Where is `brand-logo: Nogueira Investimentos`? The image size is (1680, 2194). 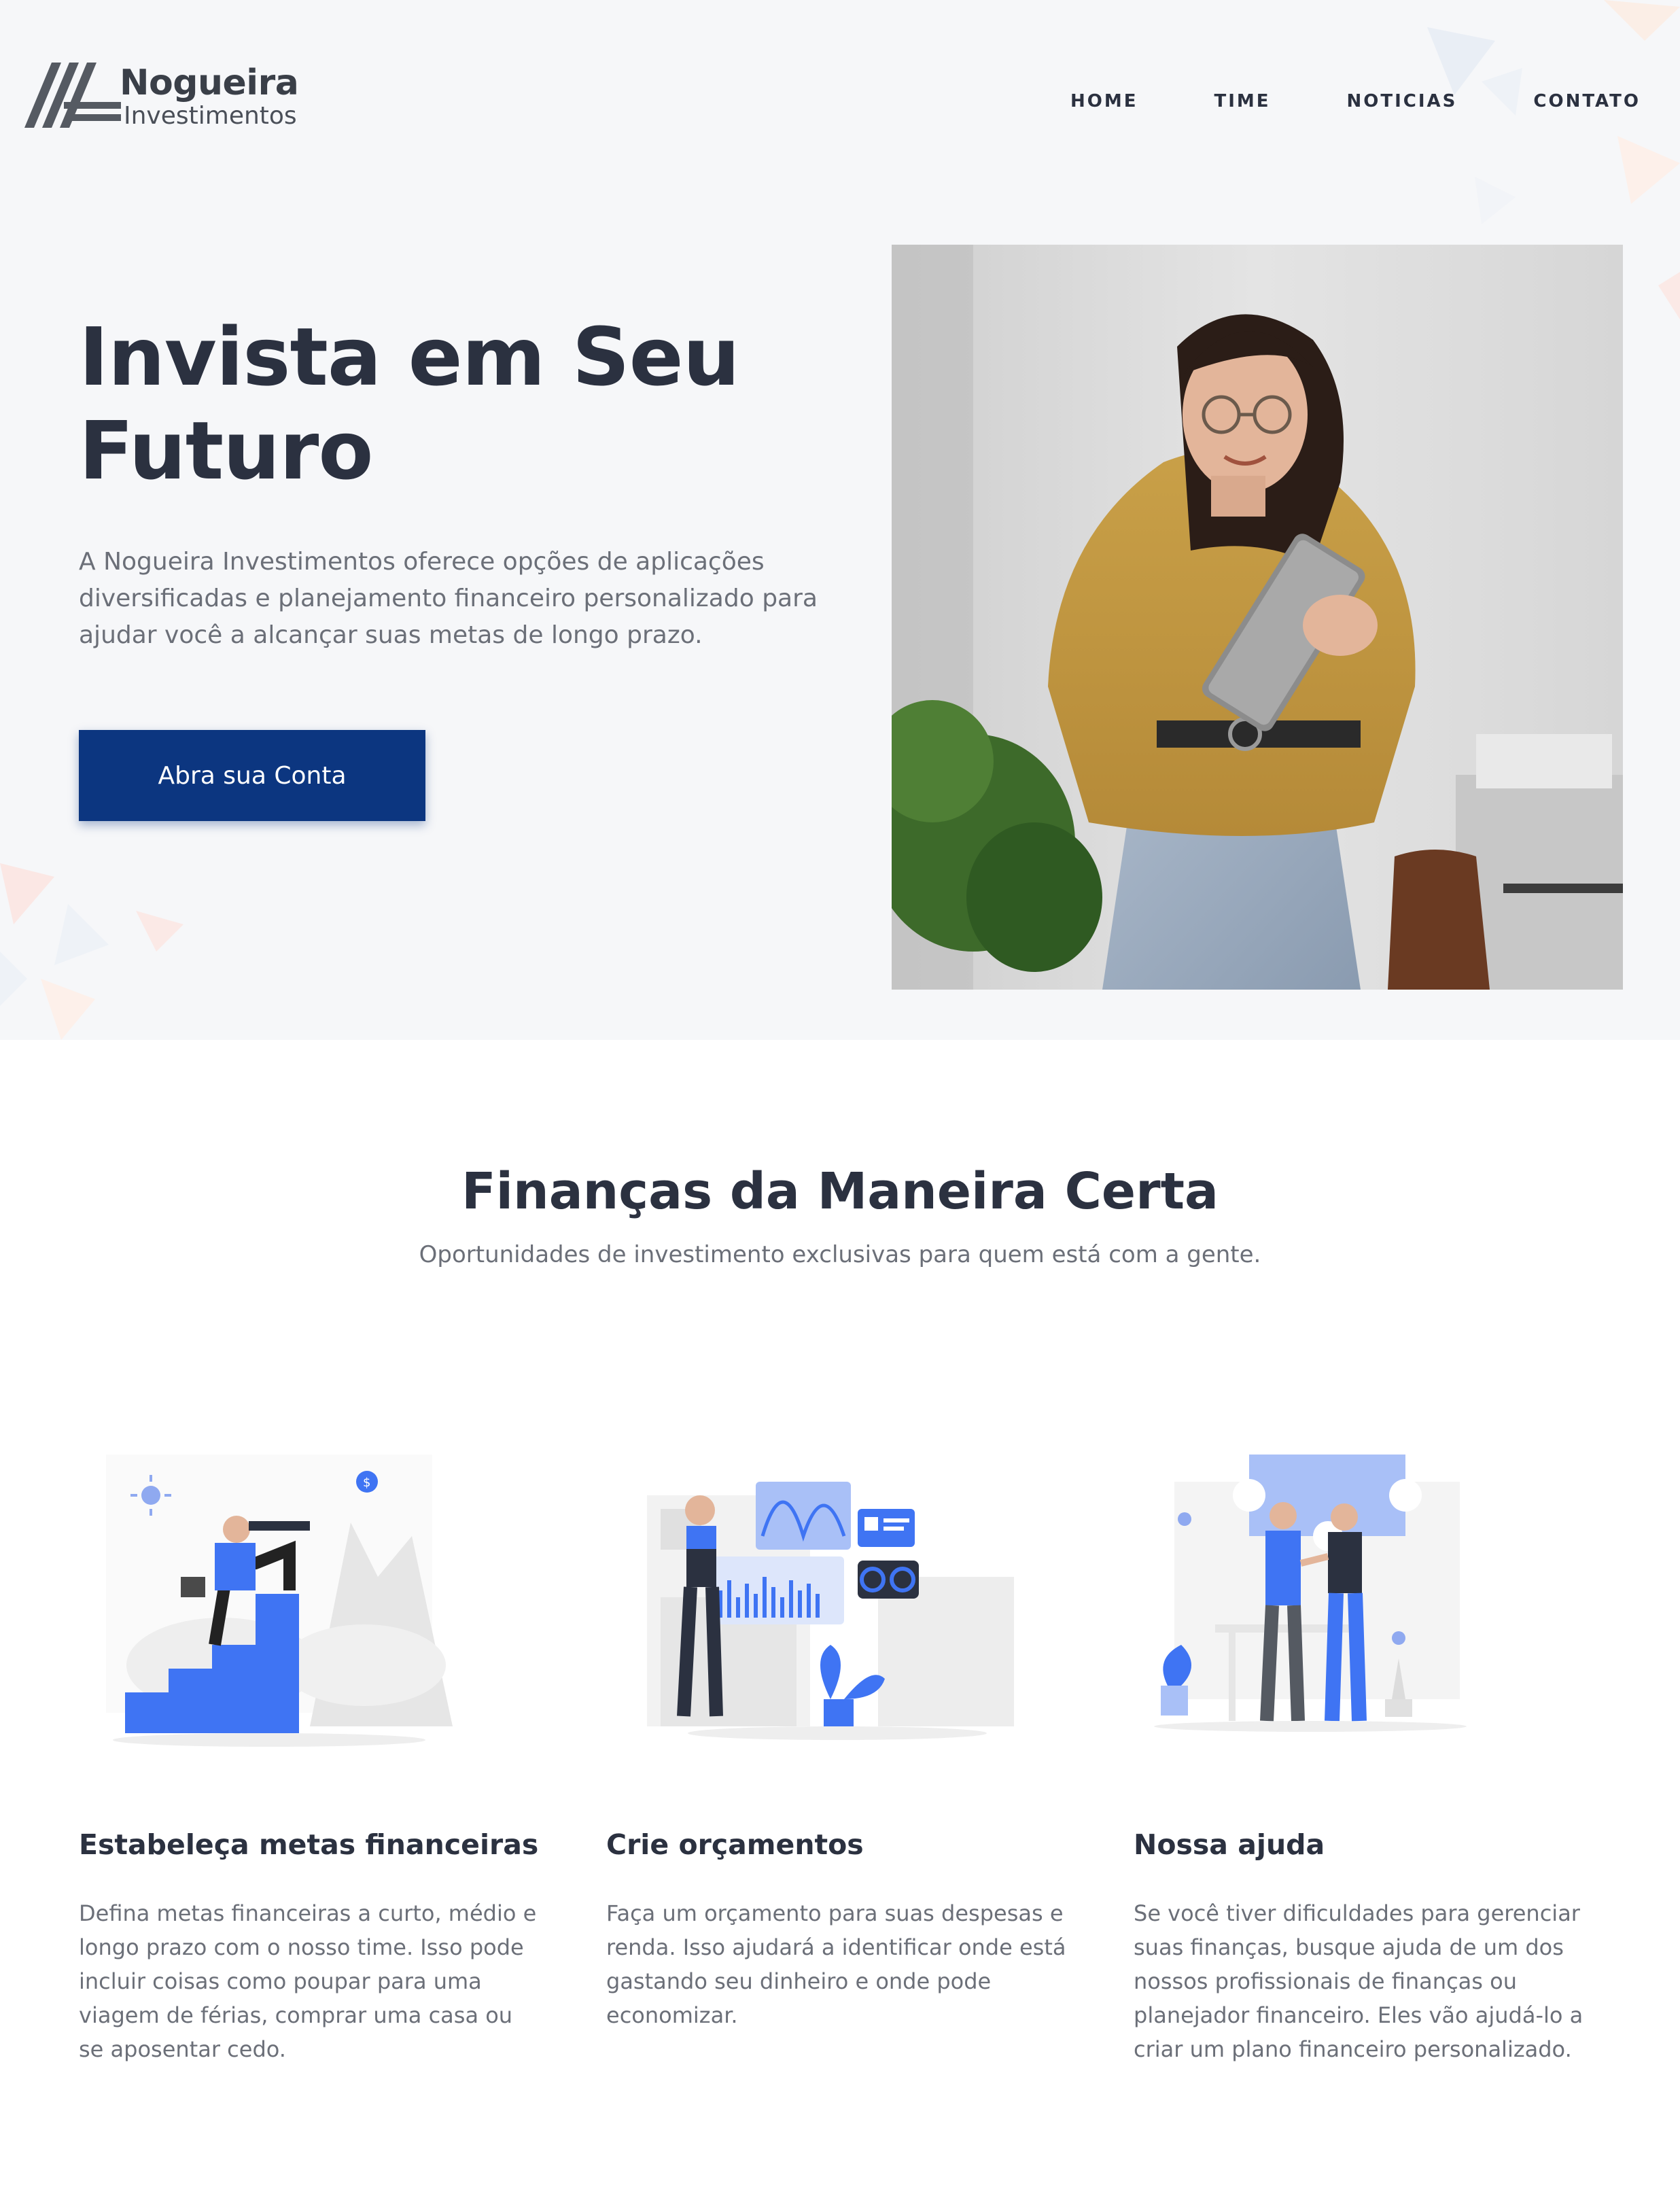 brand-logo: Nogueira Investimentos is located at coordinates (162, 100).